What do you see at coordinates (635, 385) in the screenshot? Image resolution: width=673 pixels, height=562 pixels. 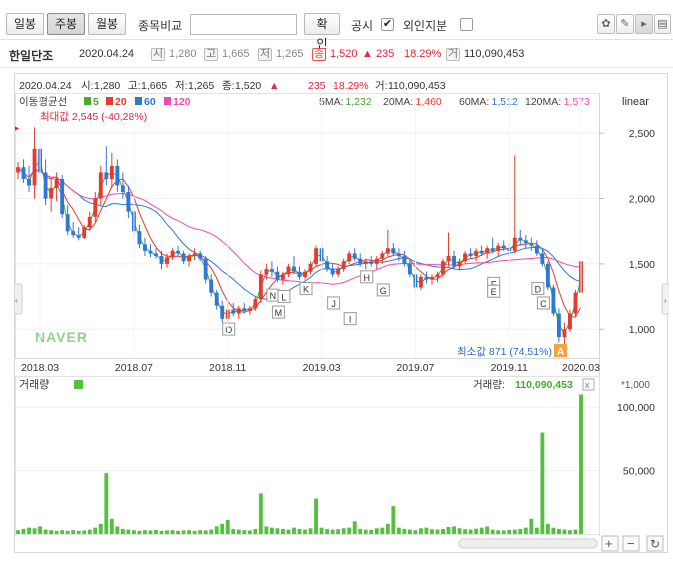 I see `volume-unit: *1,000` at bounding box center [635, 385].